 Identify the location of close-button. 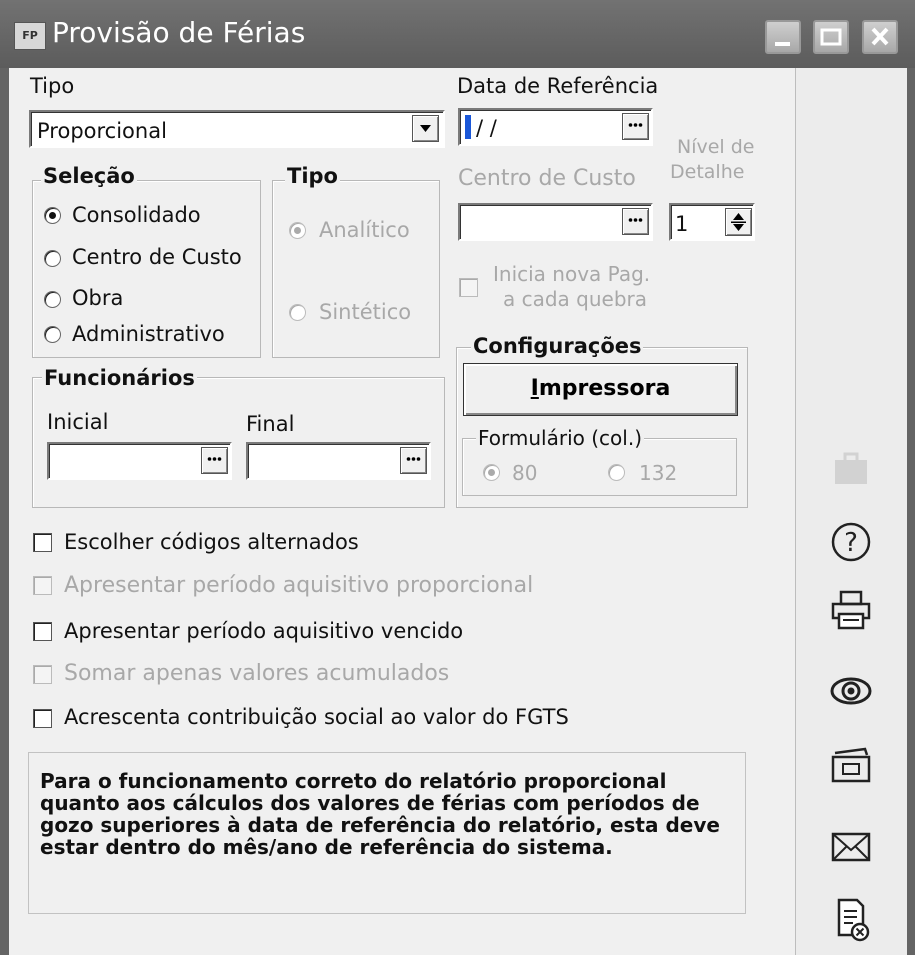
(880, 37).